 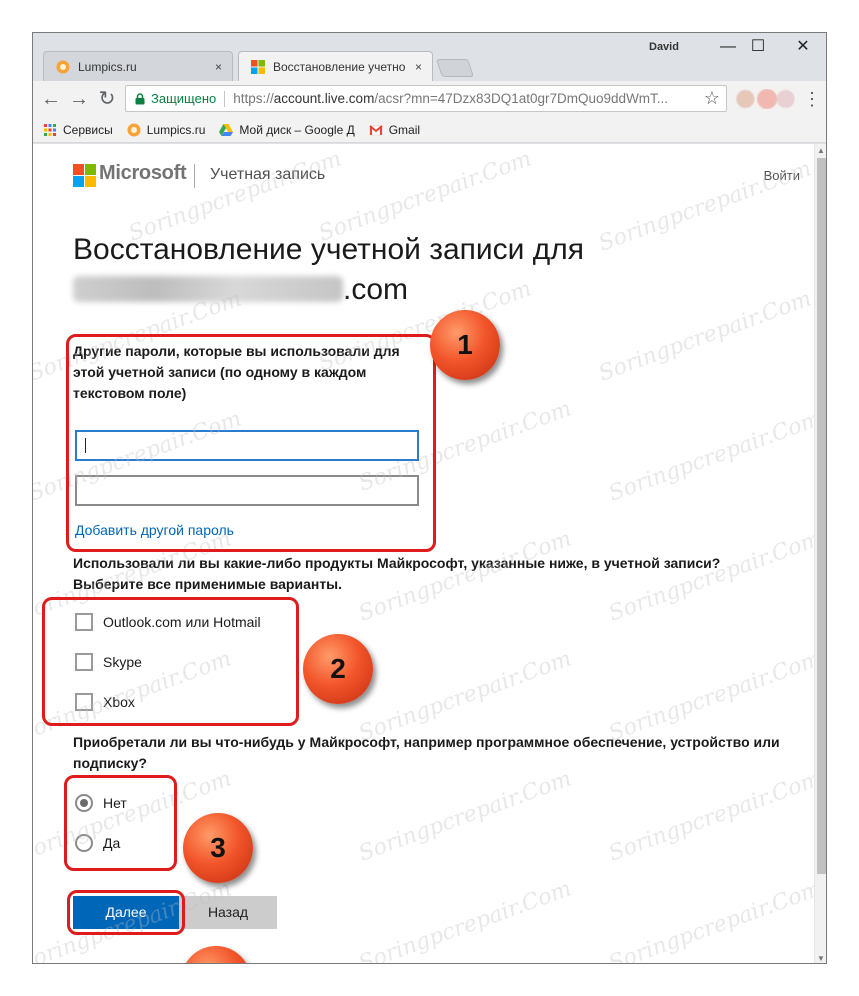 I want to click on back-button: ←, so click(x=51, y=99).